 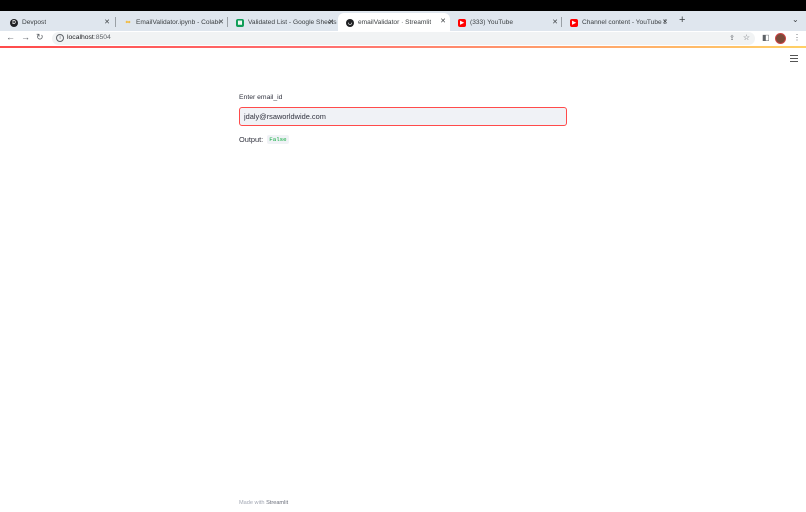 I want to click on tab-title: EmailValidator.ipynb - Colabor, so click(x=178, y=22).